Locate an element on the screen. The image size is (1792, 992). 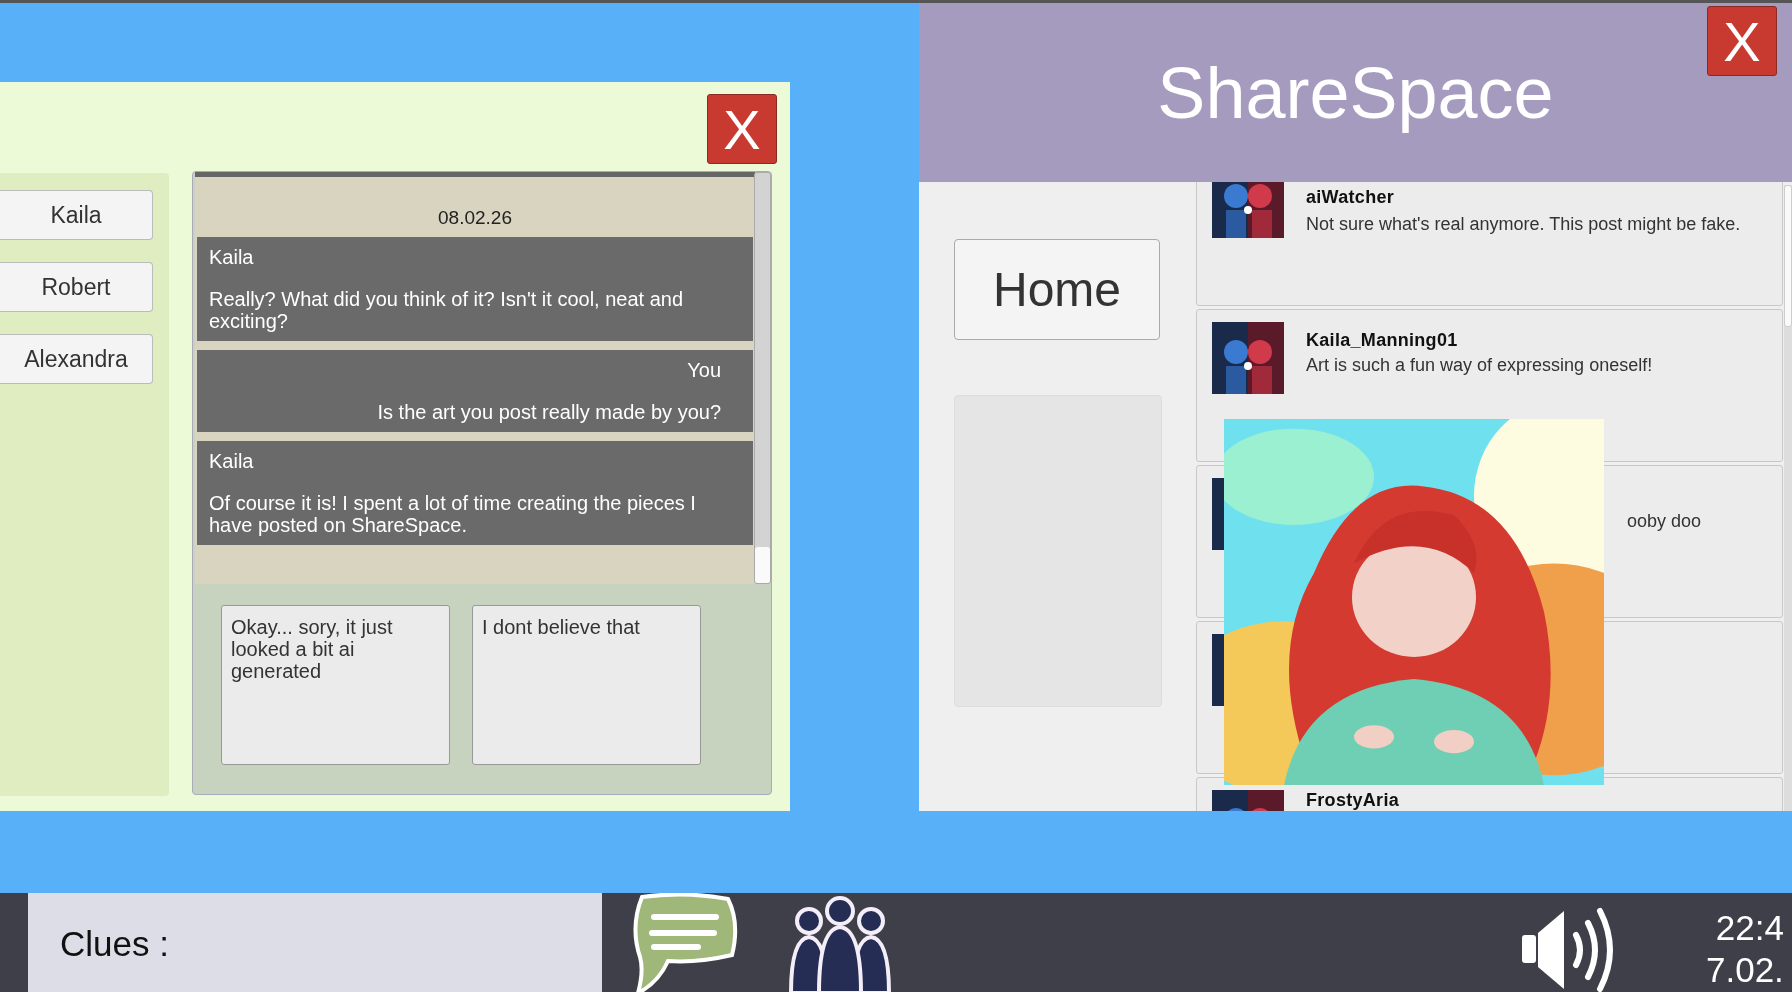
contact-button: Robert is located at coordinates (76, 287).